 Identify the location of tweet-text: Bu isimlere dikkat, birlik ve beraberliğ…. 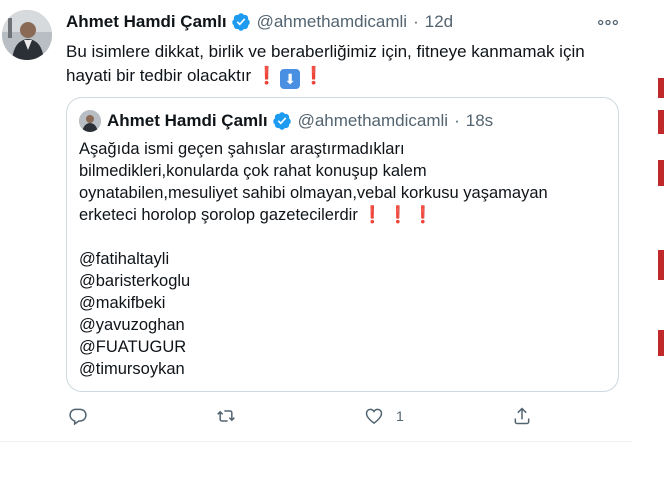
(336, 64).